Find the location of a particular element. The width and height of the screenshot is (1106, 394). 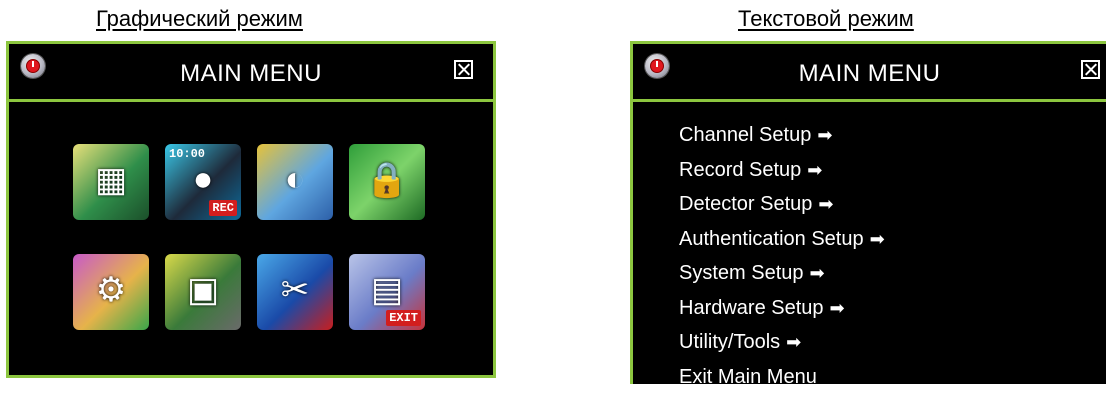

menu-item-label: Detector Setup is located at coordinates (745, 204).